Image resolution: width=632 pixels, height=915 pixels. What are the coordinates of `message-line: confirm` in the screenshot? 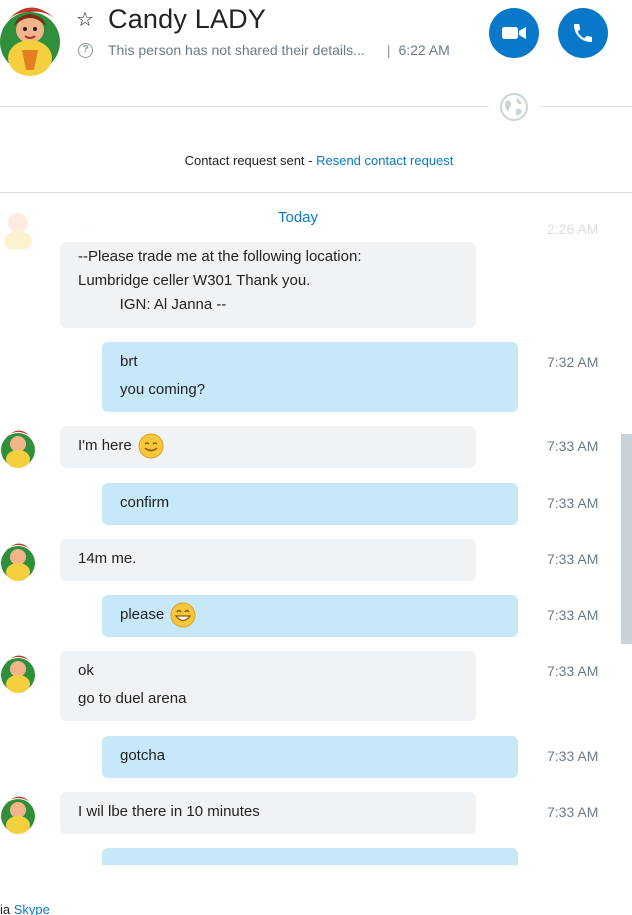 It's located at (145, 502).